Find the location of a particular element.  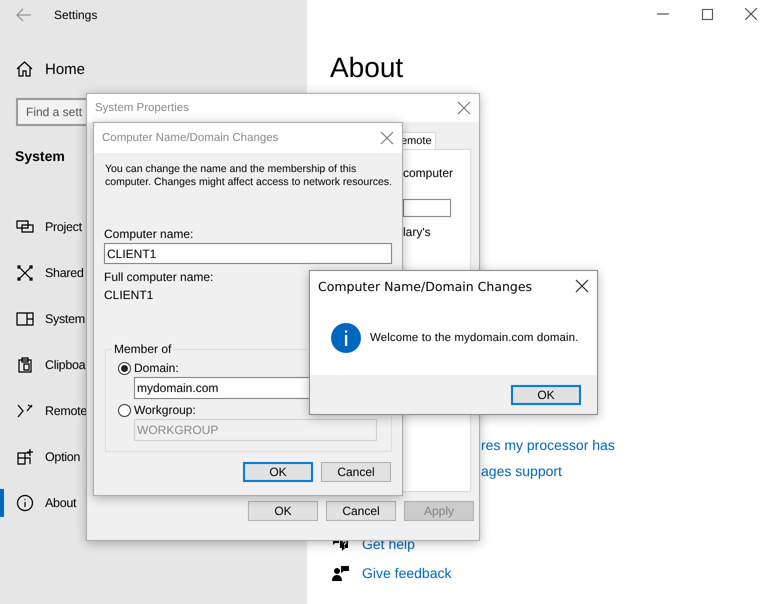

field-label: Full computer name: is located at coordinates (159, 277).